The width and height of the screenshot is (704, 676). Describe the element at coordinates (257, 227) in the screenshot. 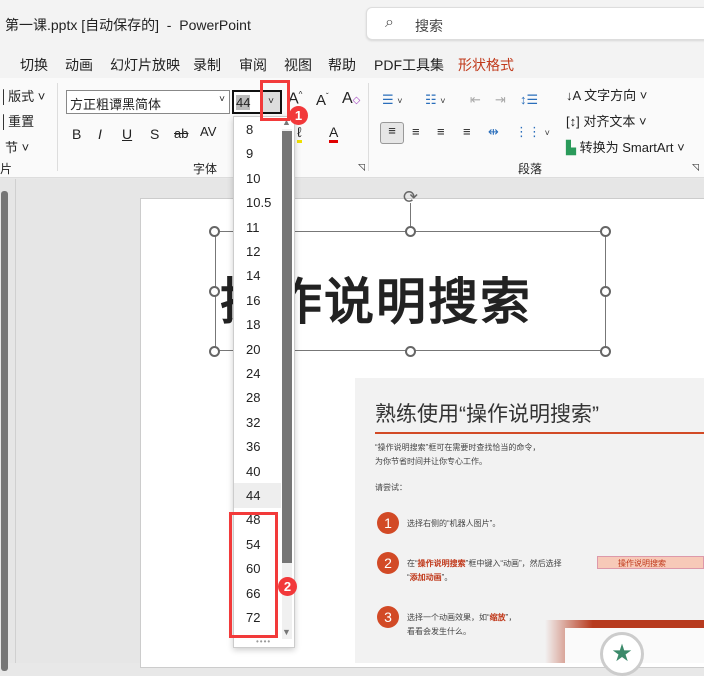

I see `font-size-option: 11` at that location.